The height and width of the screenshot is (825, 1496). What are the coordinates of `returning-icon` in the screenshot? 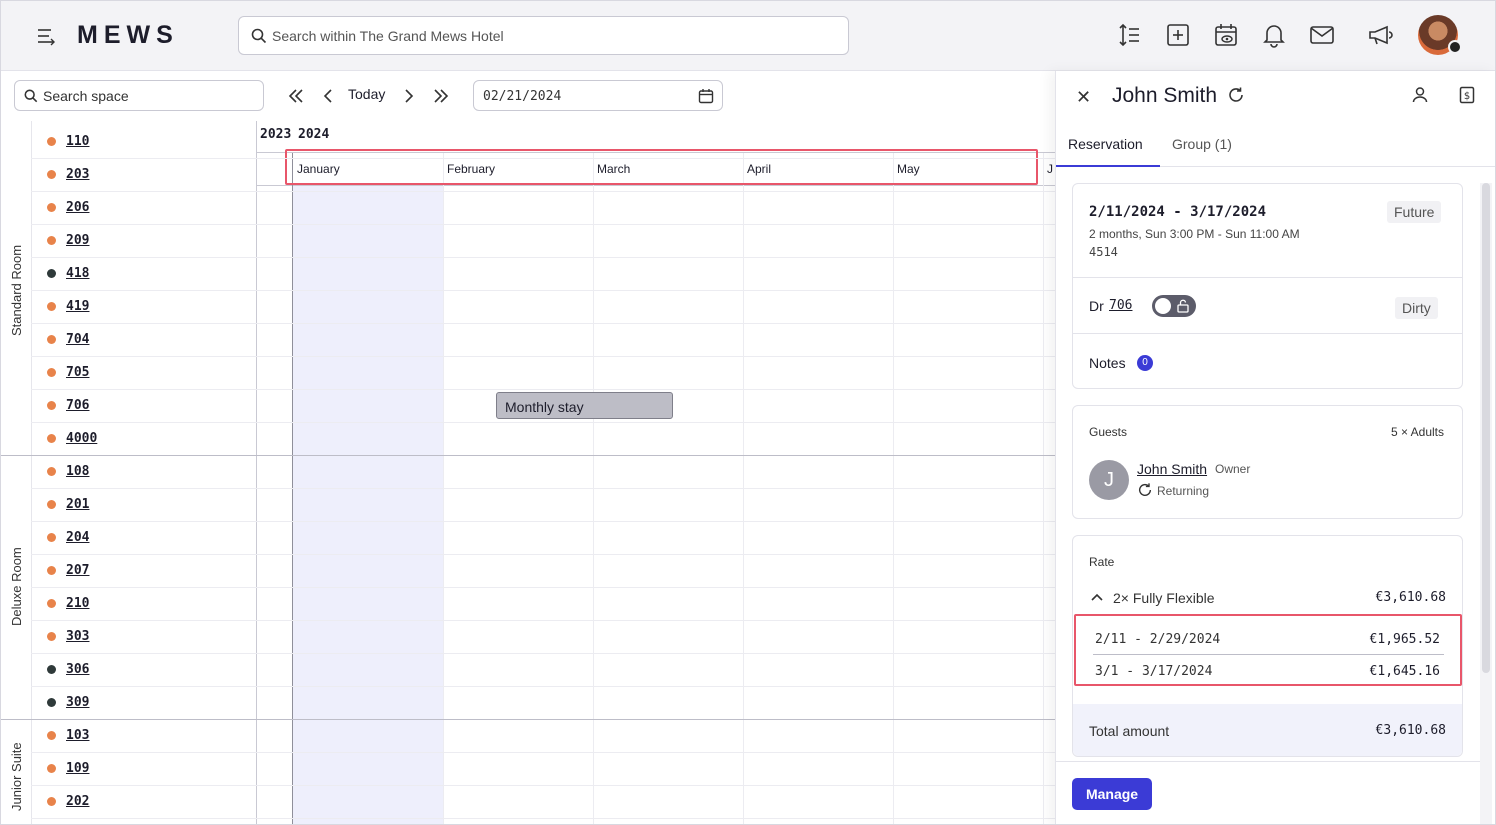 It's located at (1145, 489).